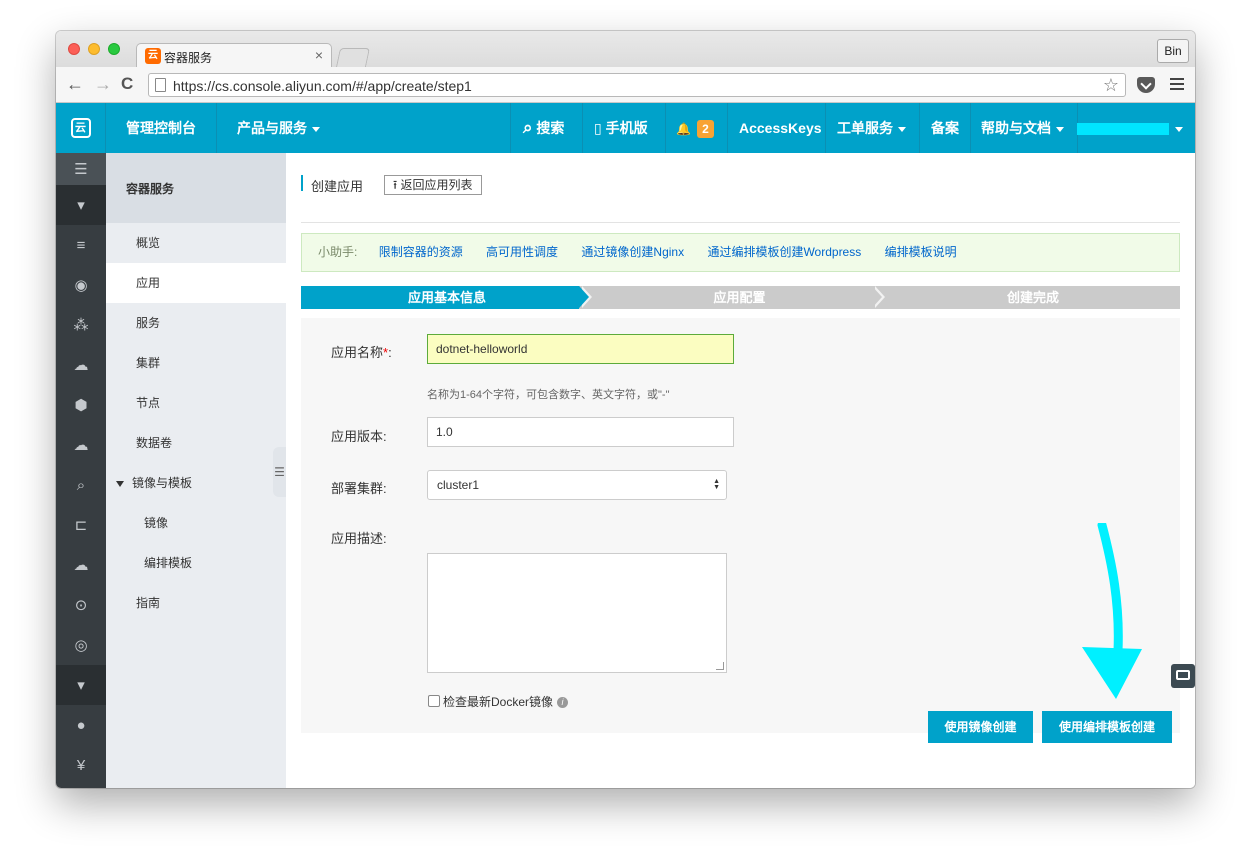 The image size is (1251, 868). I want to click on rail-search-icon: ⌕, so click(81, 485).